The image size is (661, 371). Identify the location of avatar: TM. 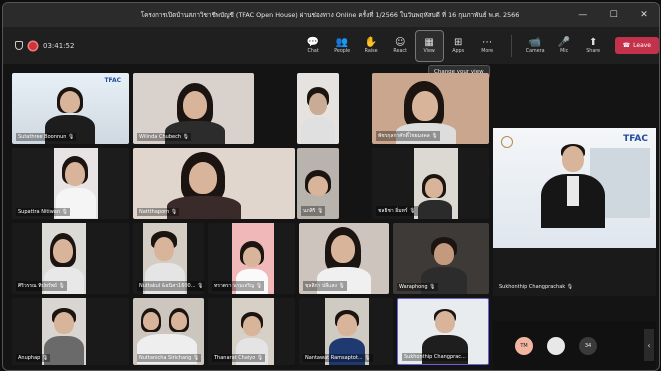
(524, 345).